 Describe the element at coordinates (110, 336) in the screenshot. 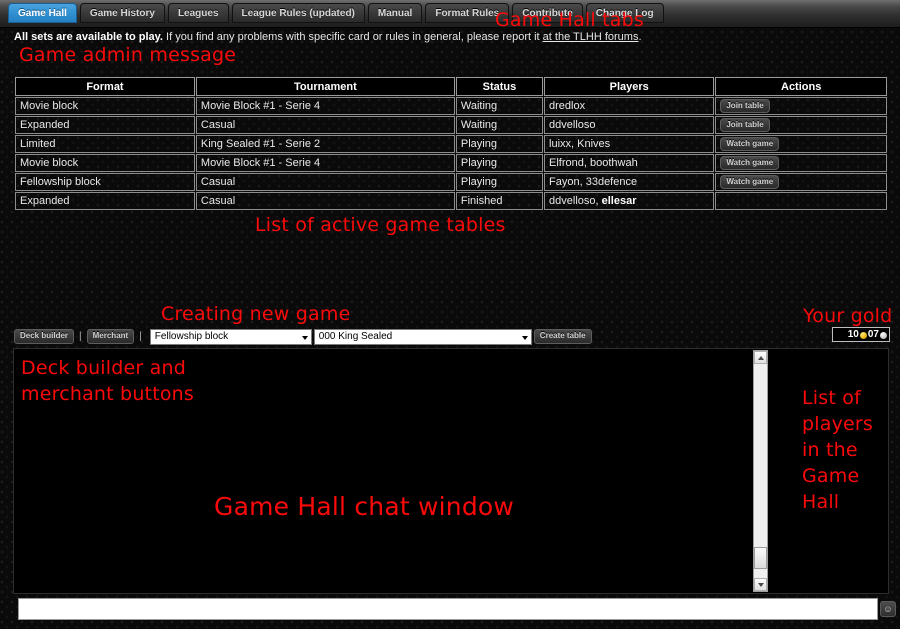

I see `merchant-button: Merchant` at that location.